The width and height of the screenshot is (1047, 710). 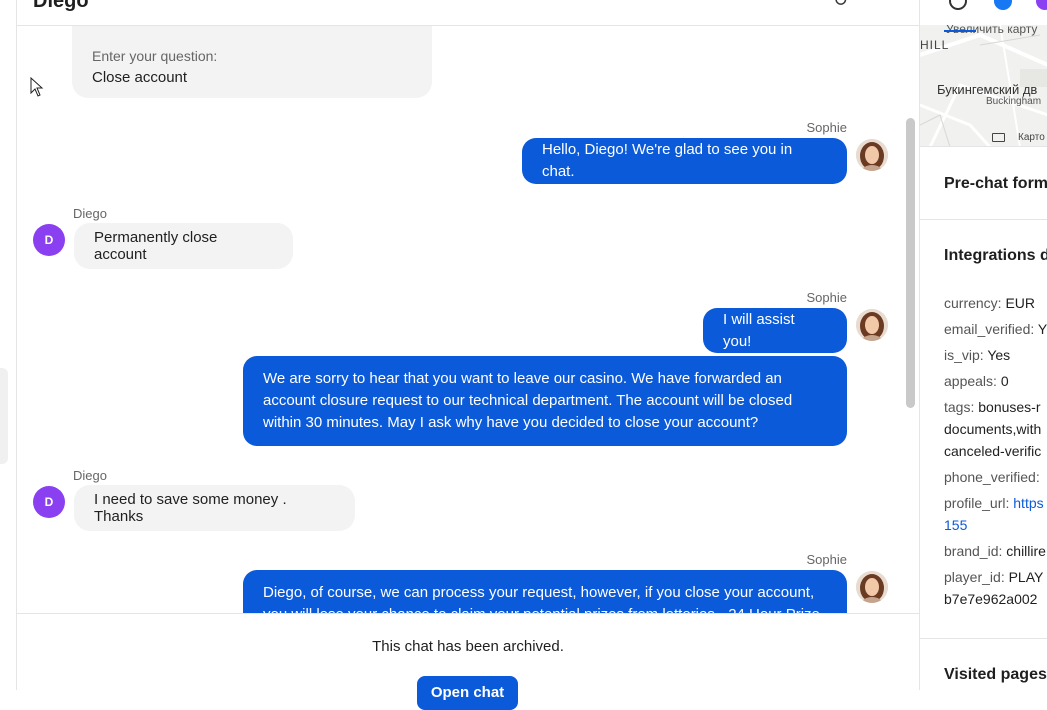 What do you see at coordinates (973, 551) in the screenshot?
I see `field-key: brand_id:` at bounding box center [973, 551].